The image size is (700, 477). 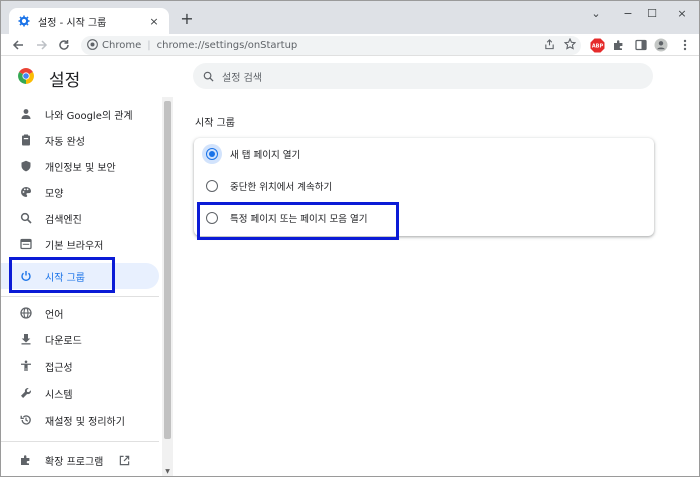 I want to click on sidebar-item-on-startup: 시작 그룹, so click(x=80, y=276).